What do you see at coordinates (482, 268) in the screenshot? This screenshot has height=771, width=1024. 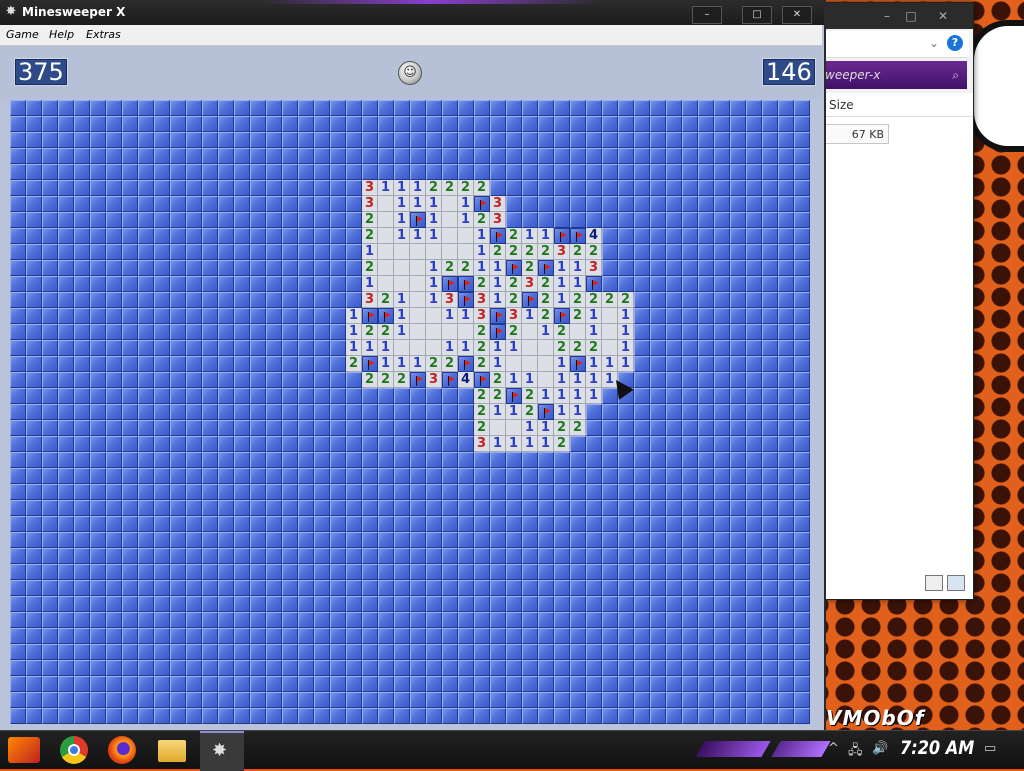 I see `number-cell: 1` at bounding box center [482, 268].